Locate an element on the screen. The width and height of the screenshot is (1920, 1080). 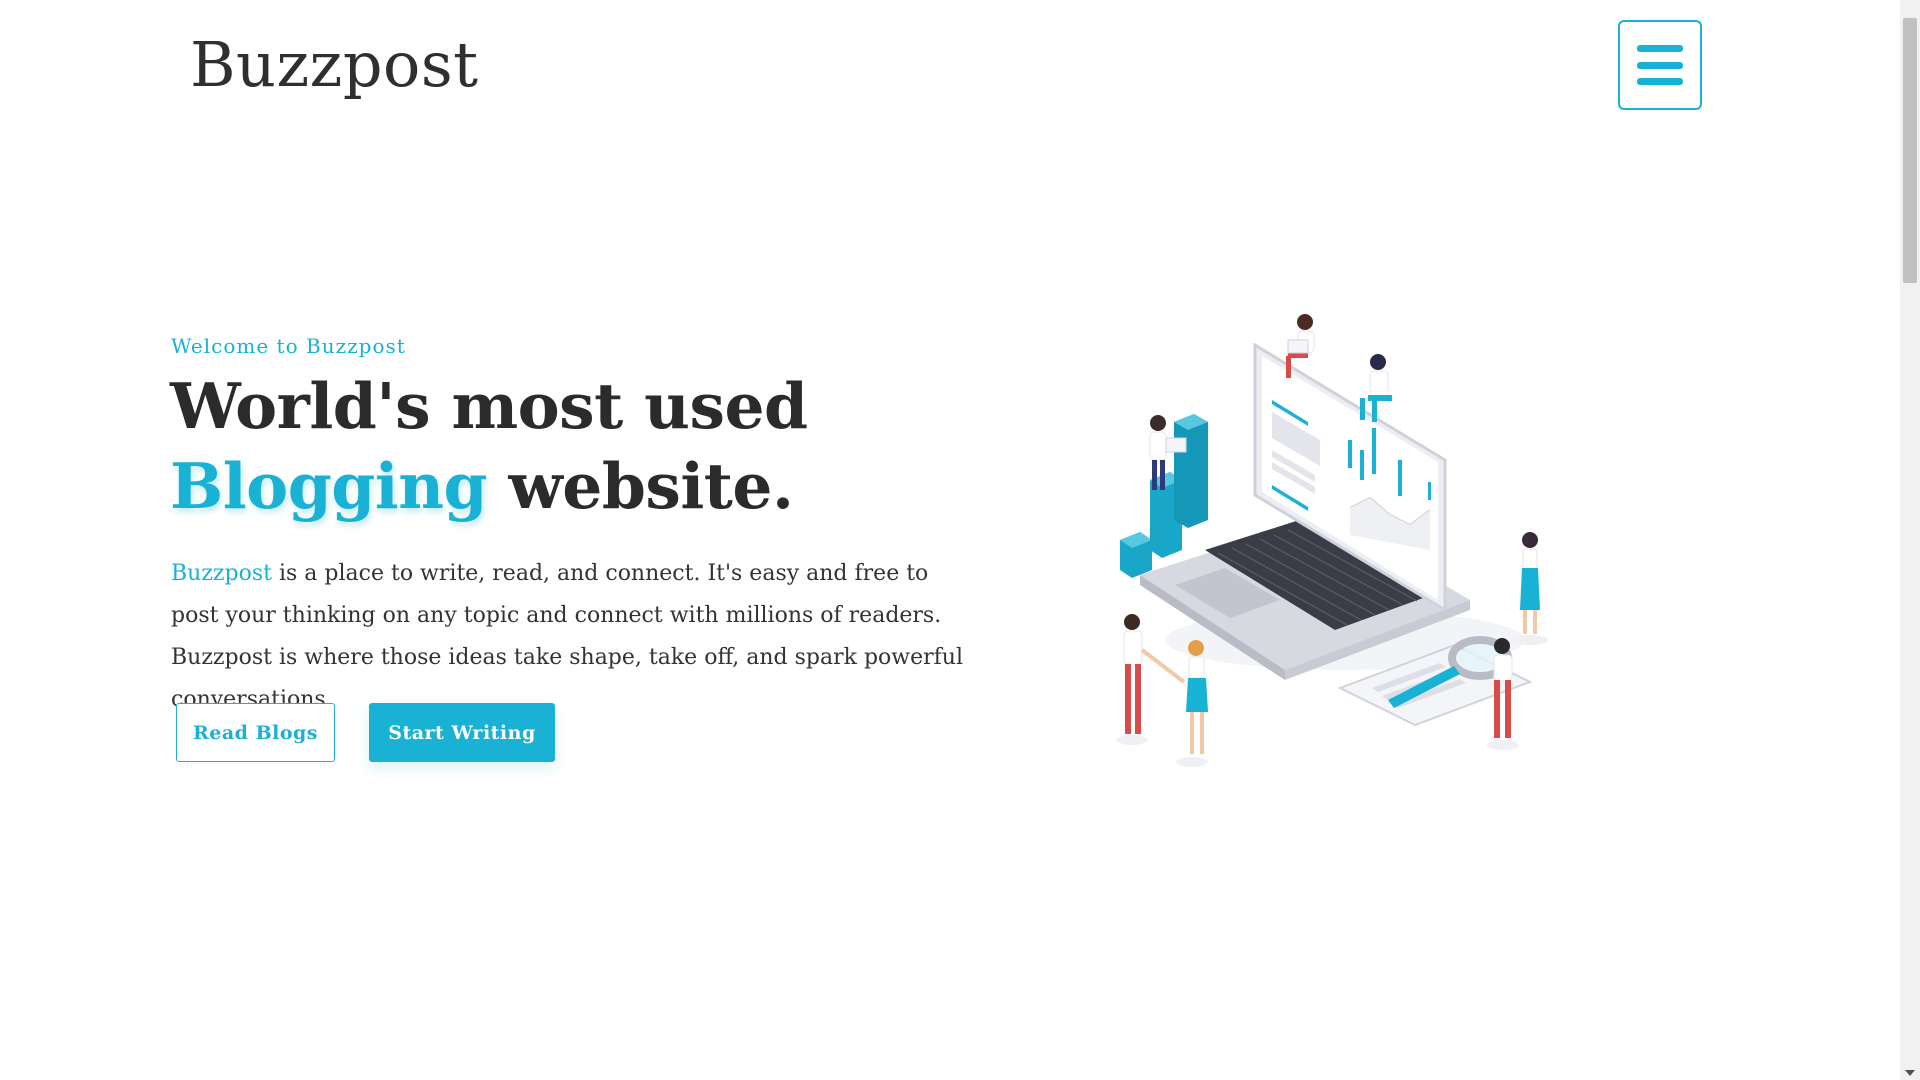
headline-accent: Blogging is located at coordinates (329, 486).